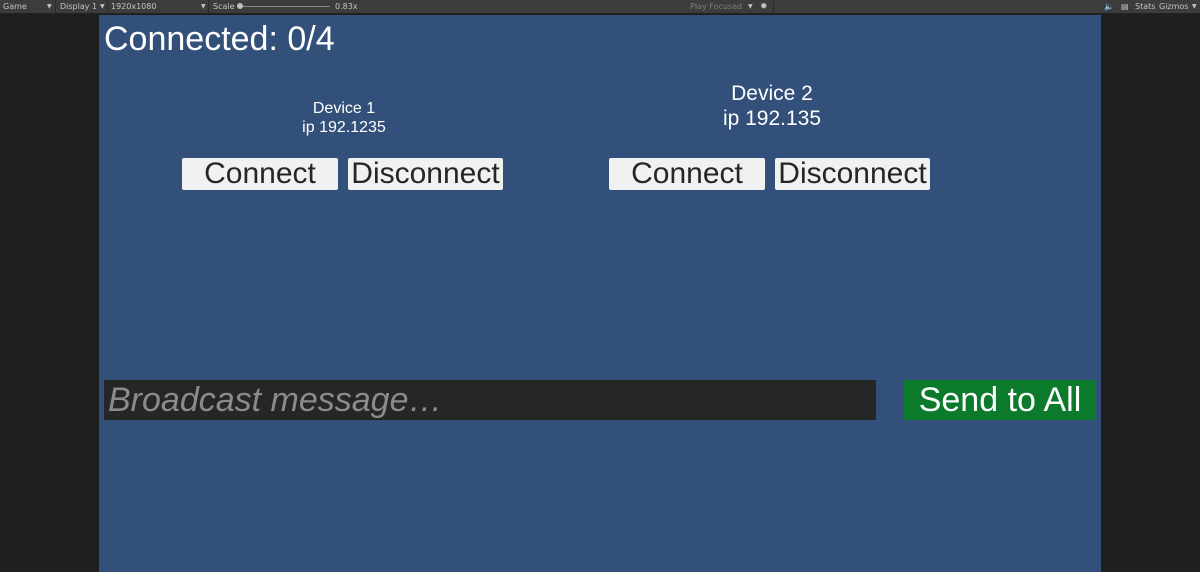 This screenshot has width=1200, height=572. What do you see at coordinates (1145, 7) in the screenshot?
I see `stats-button: Stats` at bounding box center [1145, 7].